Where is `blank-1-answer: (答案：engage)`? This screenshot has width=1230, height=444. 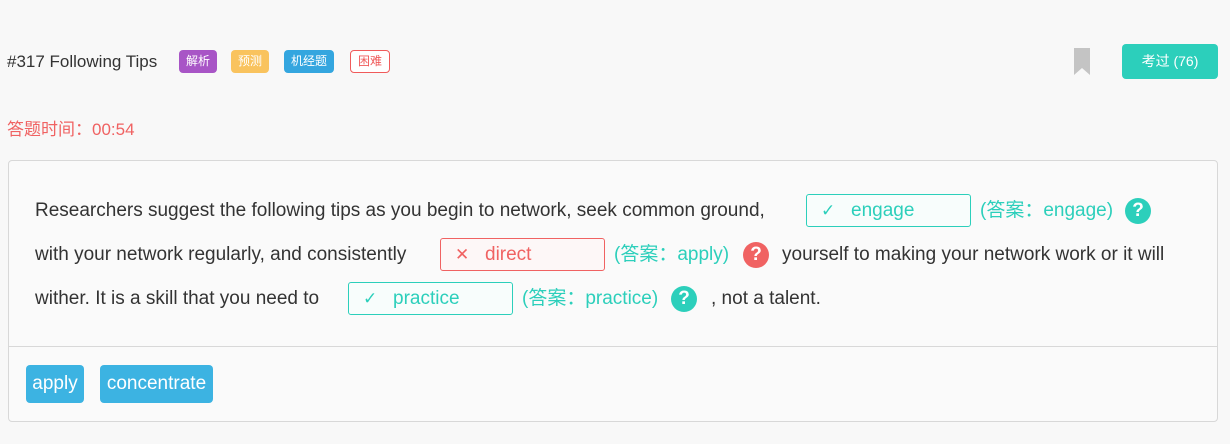 blank-1-answer: (答案：engage) is located at coordinates (1047, 210).